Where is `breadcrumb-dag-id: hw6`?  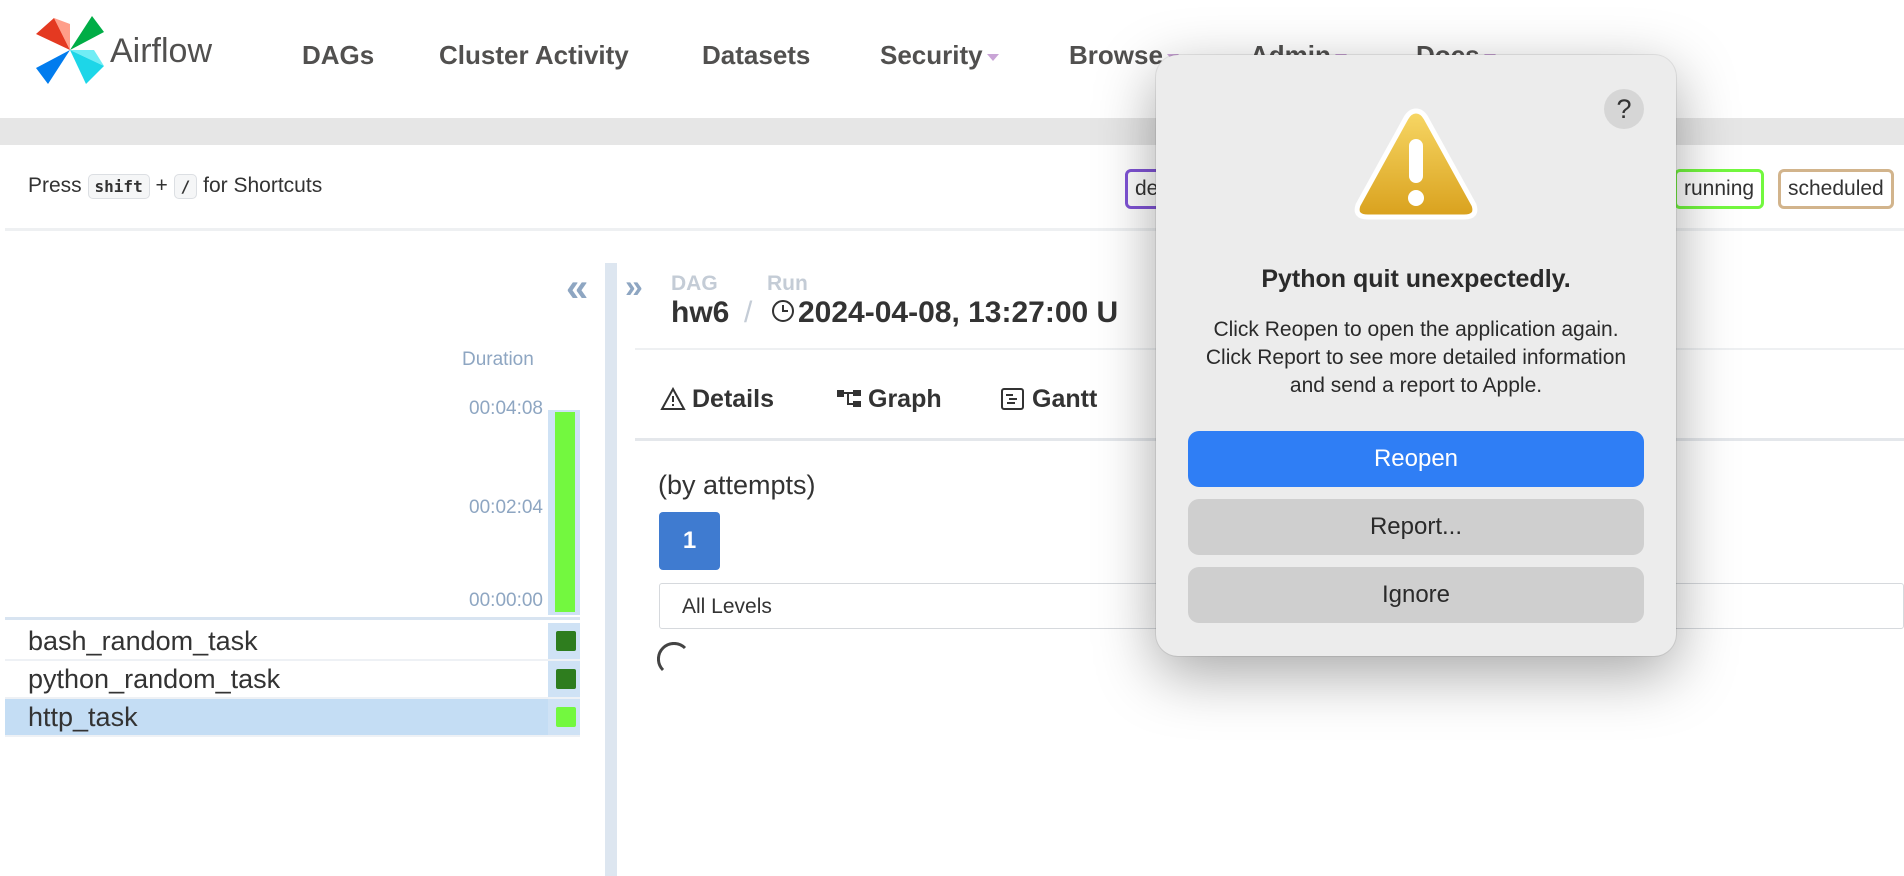 breadcrumb-dag-id: hw6 is located at coordinates (700, 313).